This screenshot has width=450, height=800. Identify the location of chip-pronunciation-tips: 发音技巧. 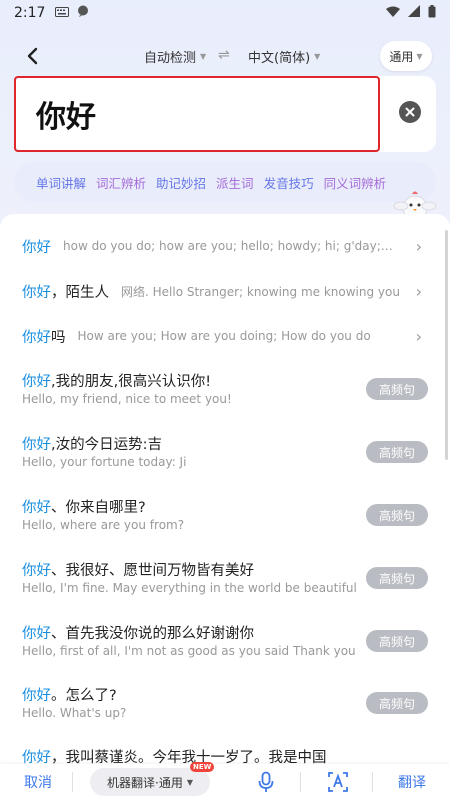
(289, 182).